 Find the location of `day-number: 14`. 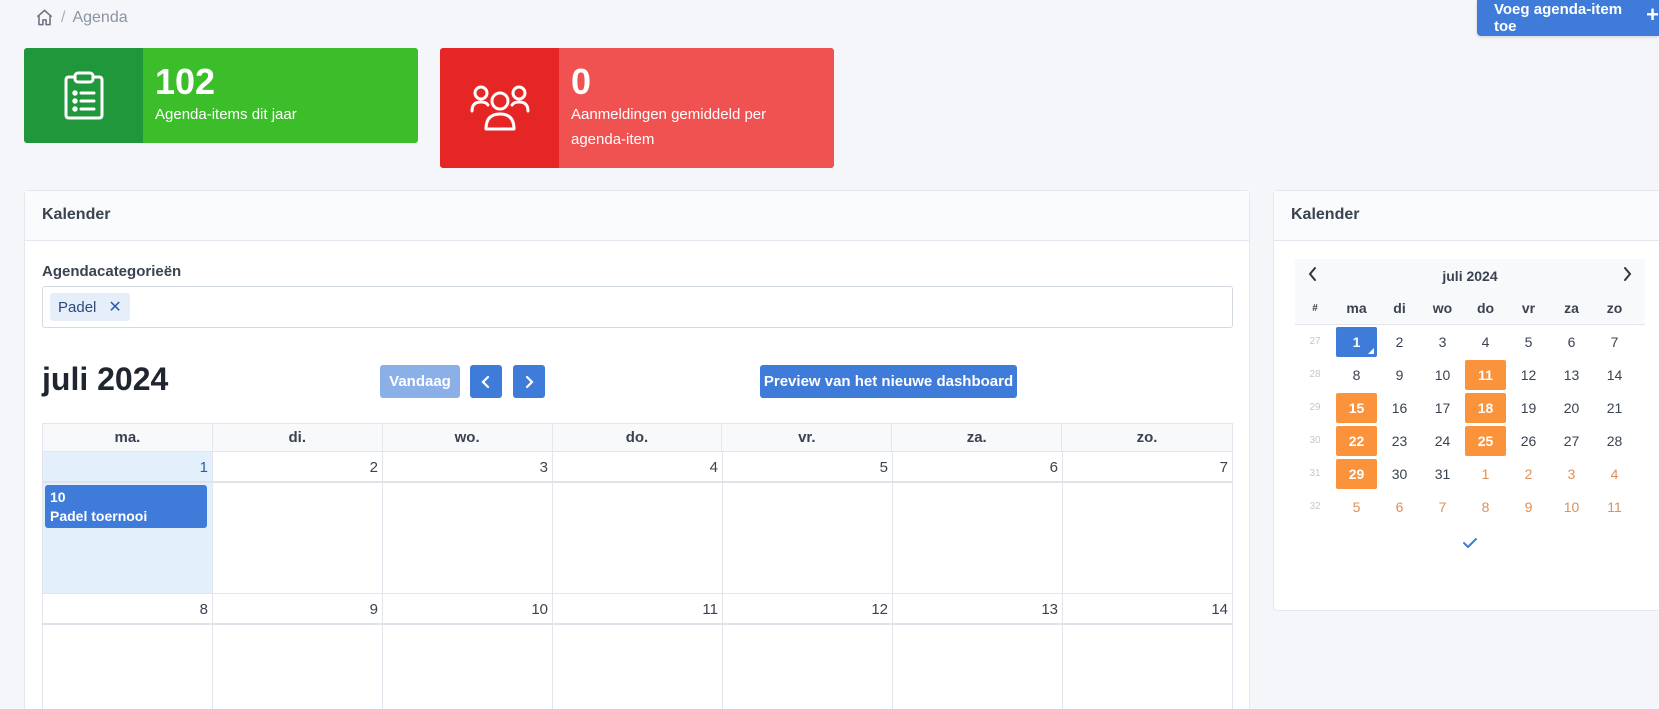

day-number: 14 is located at coordinates (1148, 609).